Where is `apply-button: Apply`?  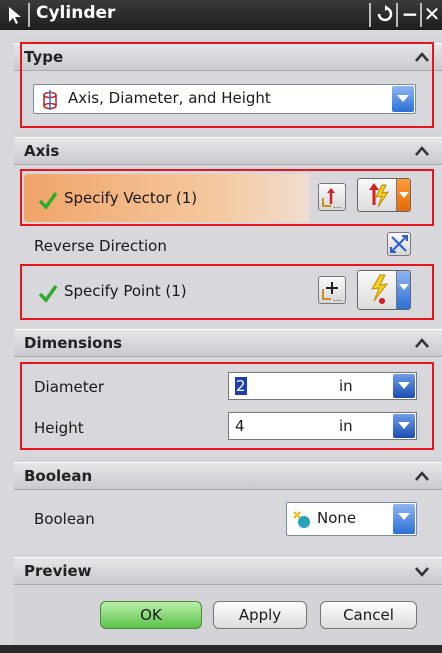 apply-button: Apply is located at coordinates (260, 615).